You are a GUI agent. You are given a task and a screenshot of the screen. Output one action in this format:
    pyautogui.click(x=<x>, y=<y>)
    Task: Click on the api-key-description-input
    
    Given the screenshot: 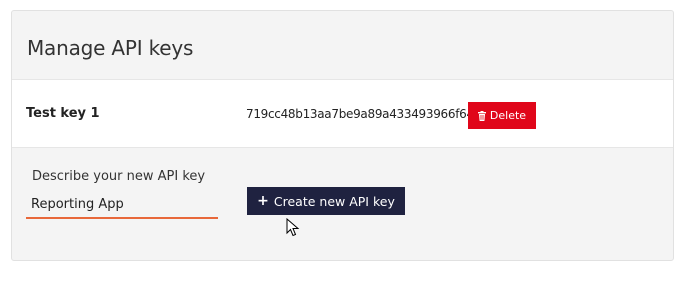 What is the action you would take?
    pyautogui.click(x=122, y=205)
    